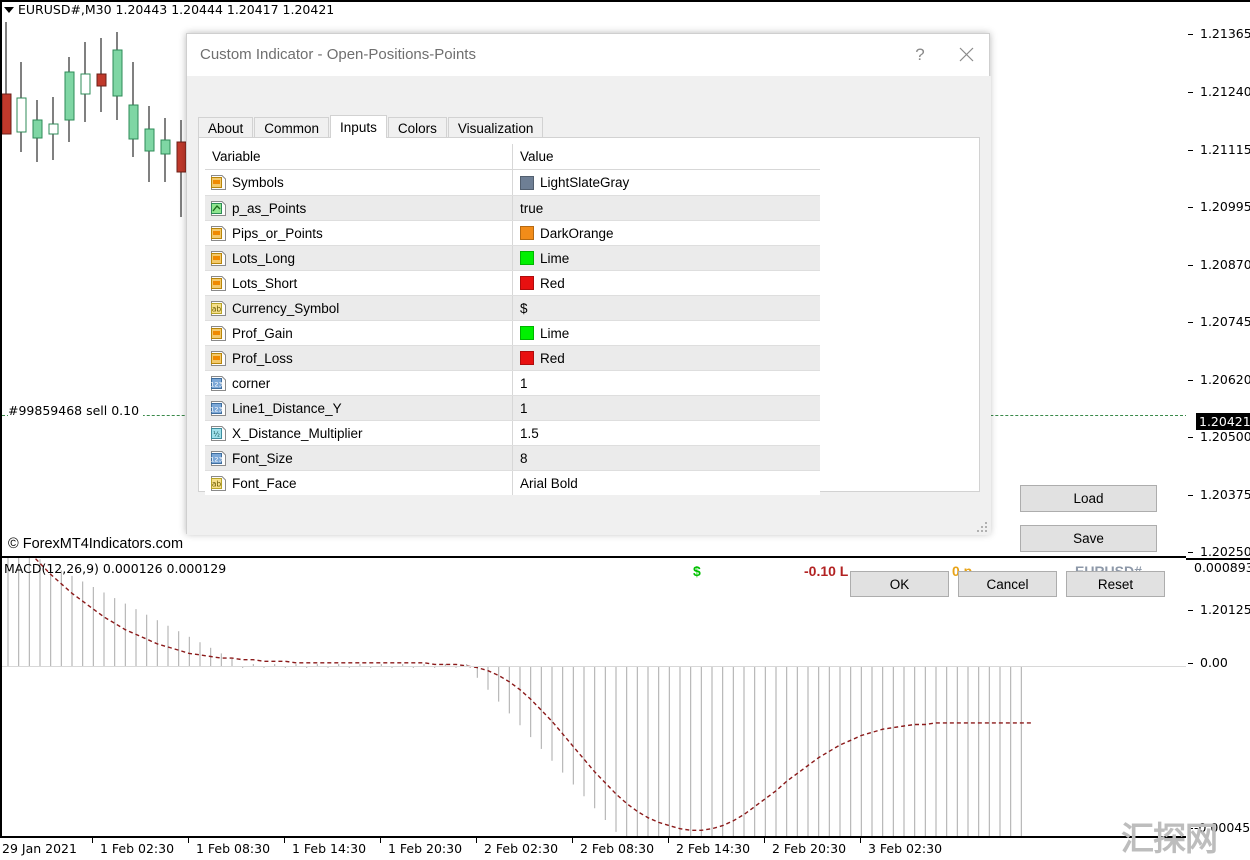 This screenshot has width=1250, height=860. Describe the element at coordinates (666, 208) in the screenshot. I see `value-cell: true` at that location.